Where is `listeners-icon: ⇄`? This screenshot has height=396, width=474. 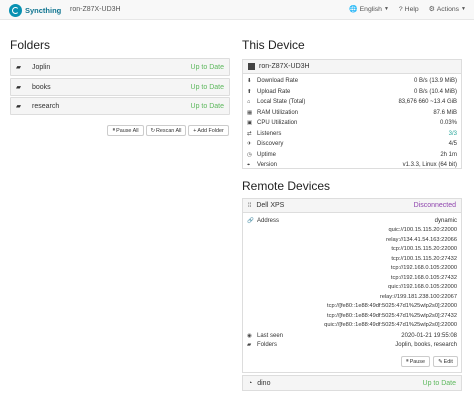
listeners-icon: ⇄ is located at coordinates (249, 133).